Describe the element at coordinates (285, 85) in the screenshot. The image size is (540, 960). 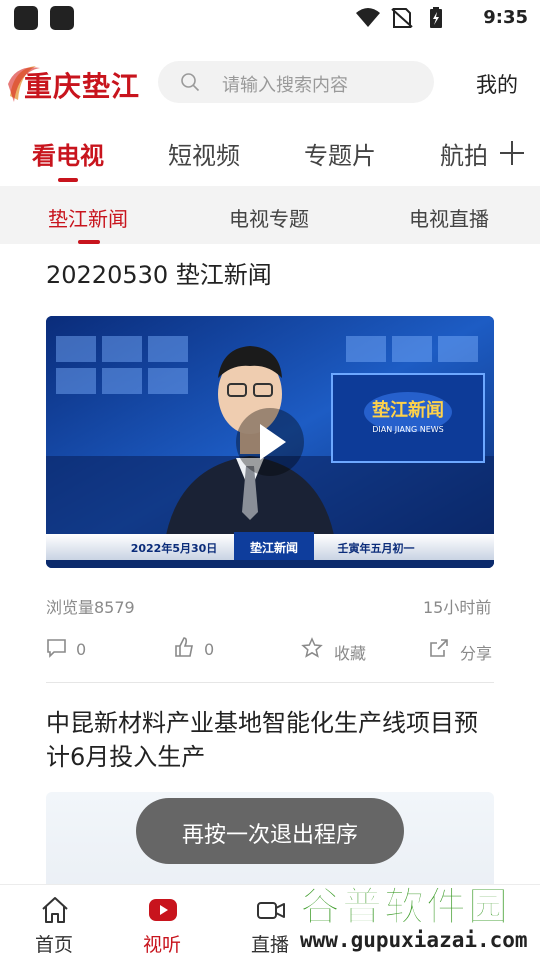
I see `search-placeholder: 请输入搜索内容` at that location.